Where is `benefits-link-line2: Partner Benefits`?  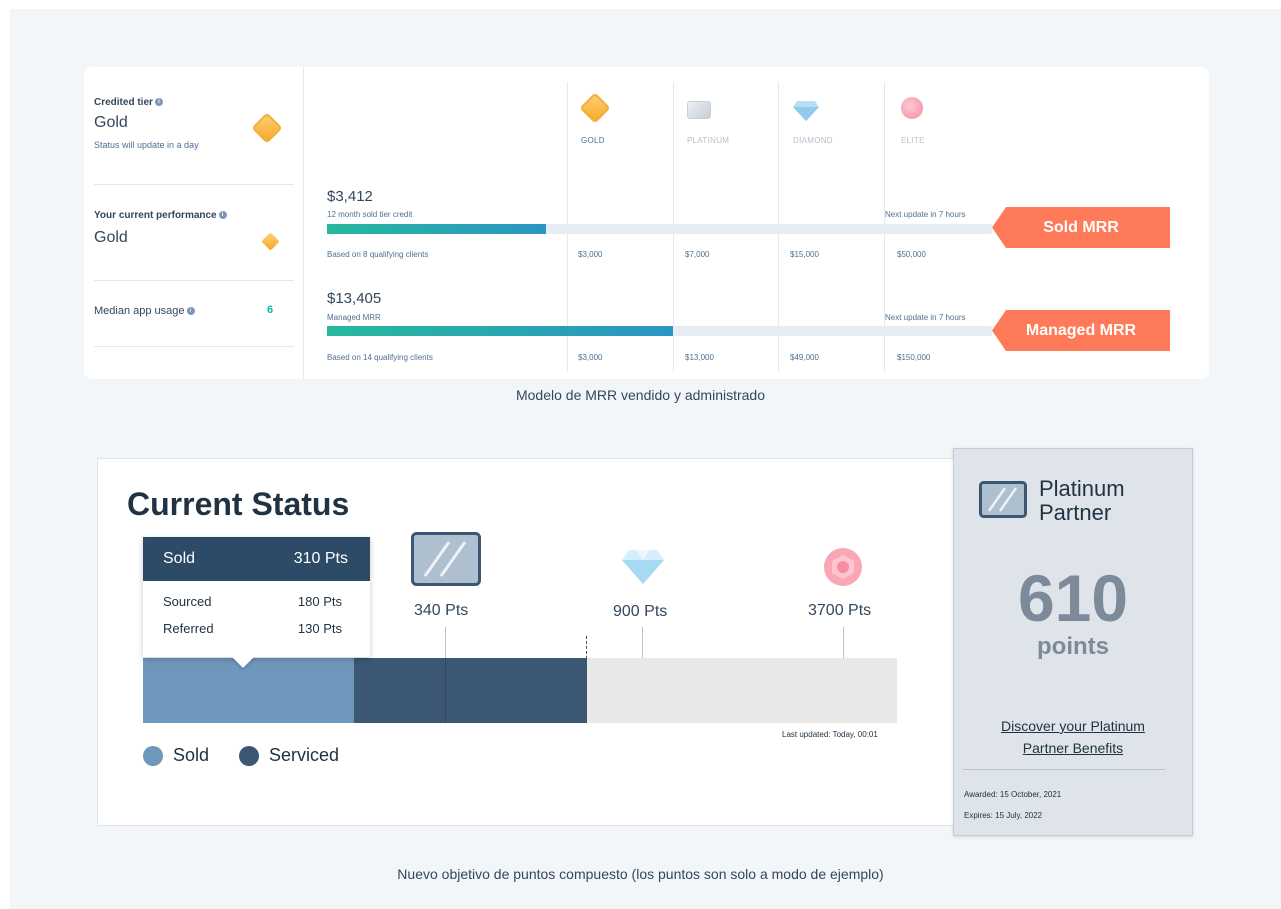 benefits-link-line2: Partner Benefits is located at coordinates (1073, 748).